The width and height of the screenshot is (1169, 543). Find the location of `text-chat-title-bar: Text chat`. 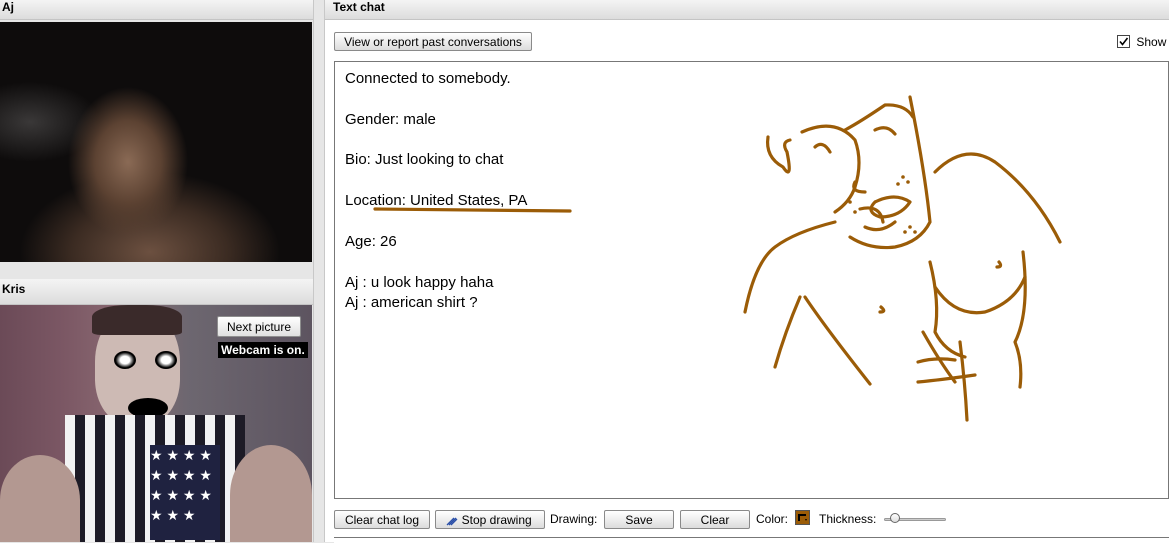

text-chat-title-bar: Text chat is located at coordinates (747, 10).